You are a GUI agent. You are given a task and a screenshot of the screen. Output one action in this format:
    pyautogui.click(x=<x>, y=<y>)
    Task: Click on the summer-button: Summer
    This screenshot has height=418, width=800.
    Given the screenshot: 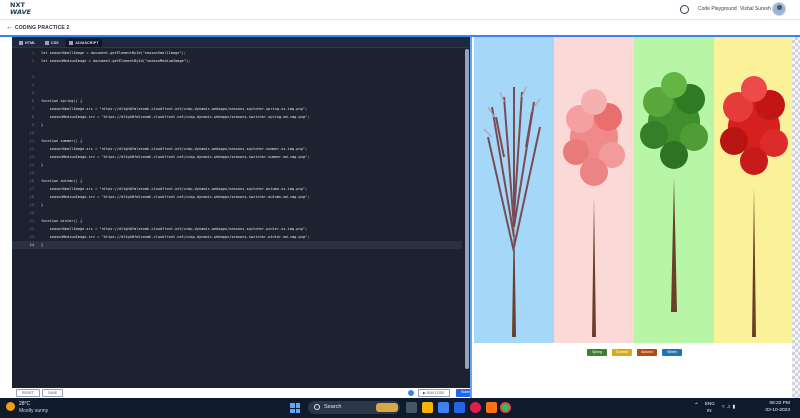 What is the action you would take?
    pyautogui.click(x=622, y=352)
    